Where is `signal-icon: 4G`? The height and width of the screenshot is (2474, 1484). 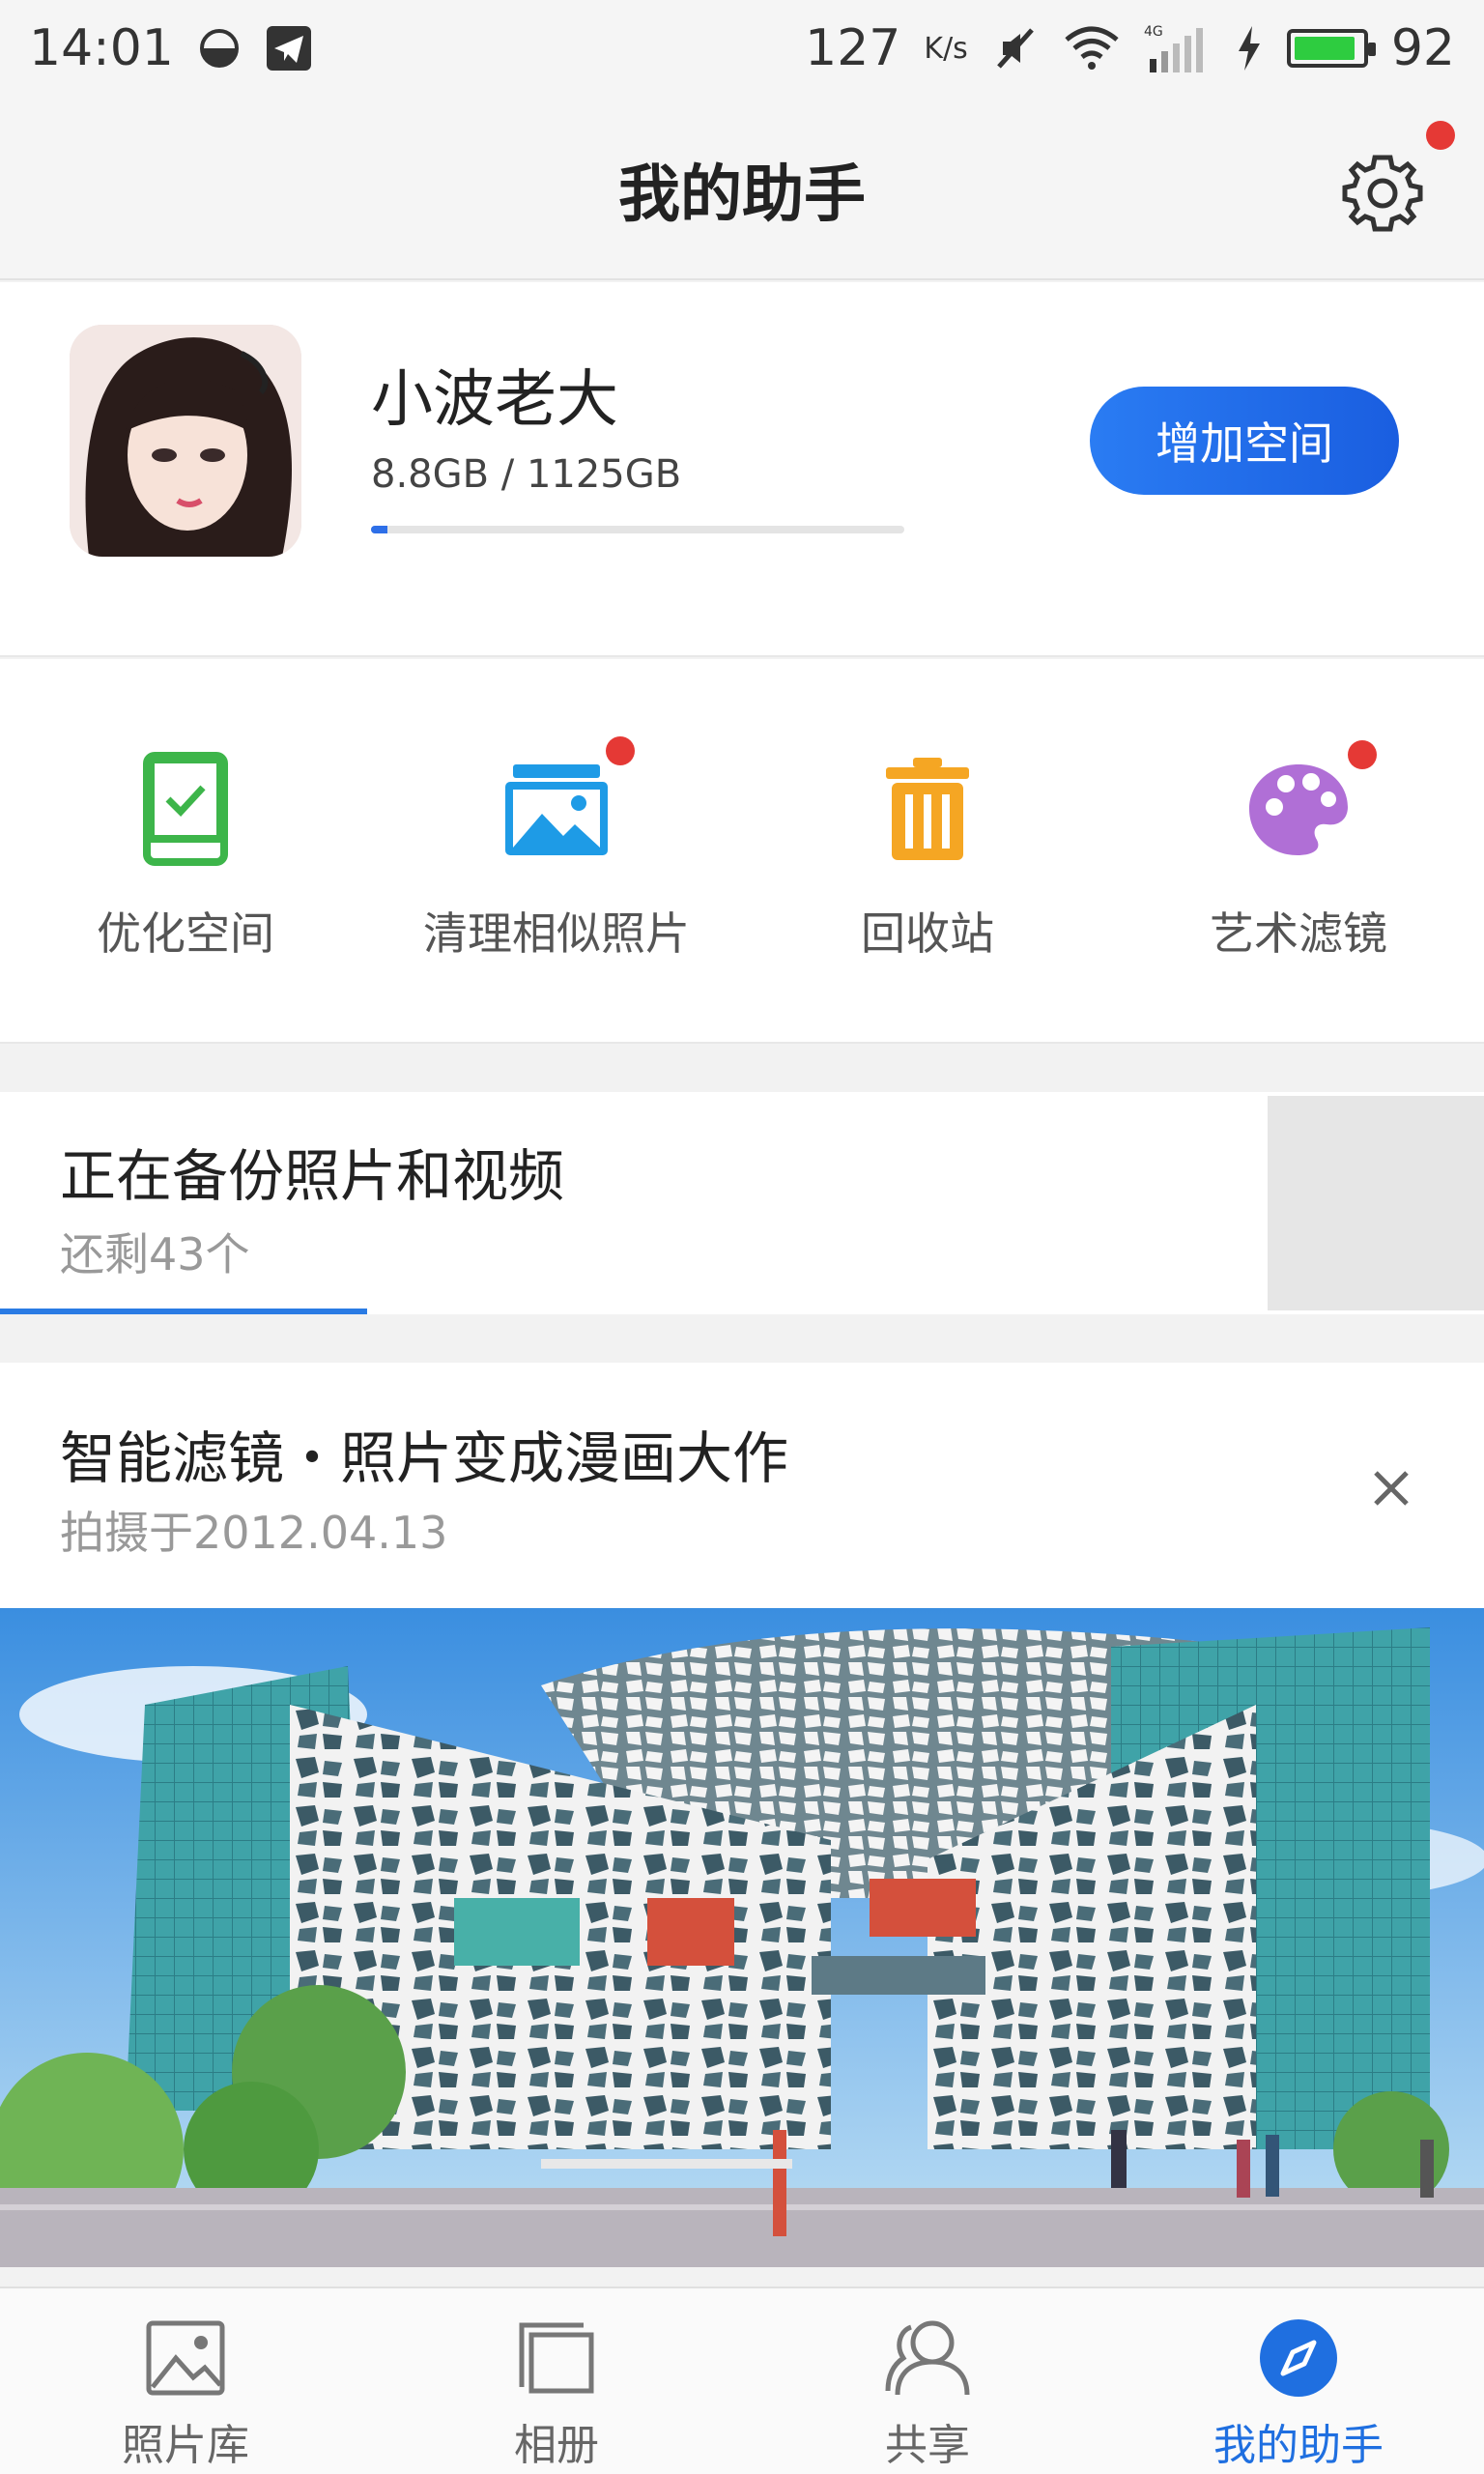
signal-icon: 4G is located at coordinates (1178, 48).